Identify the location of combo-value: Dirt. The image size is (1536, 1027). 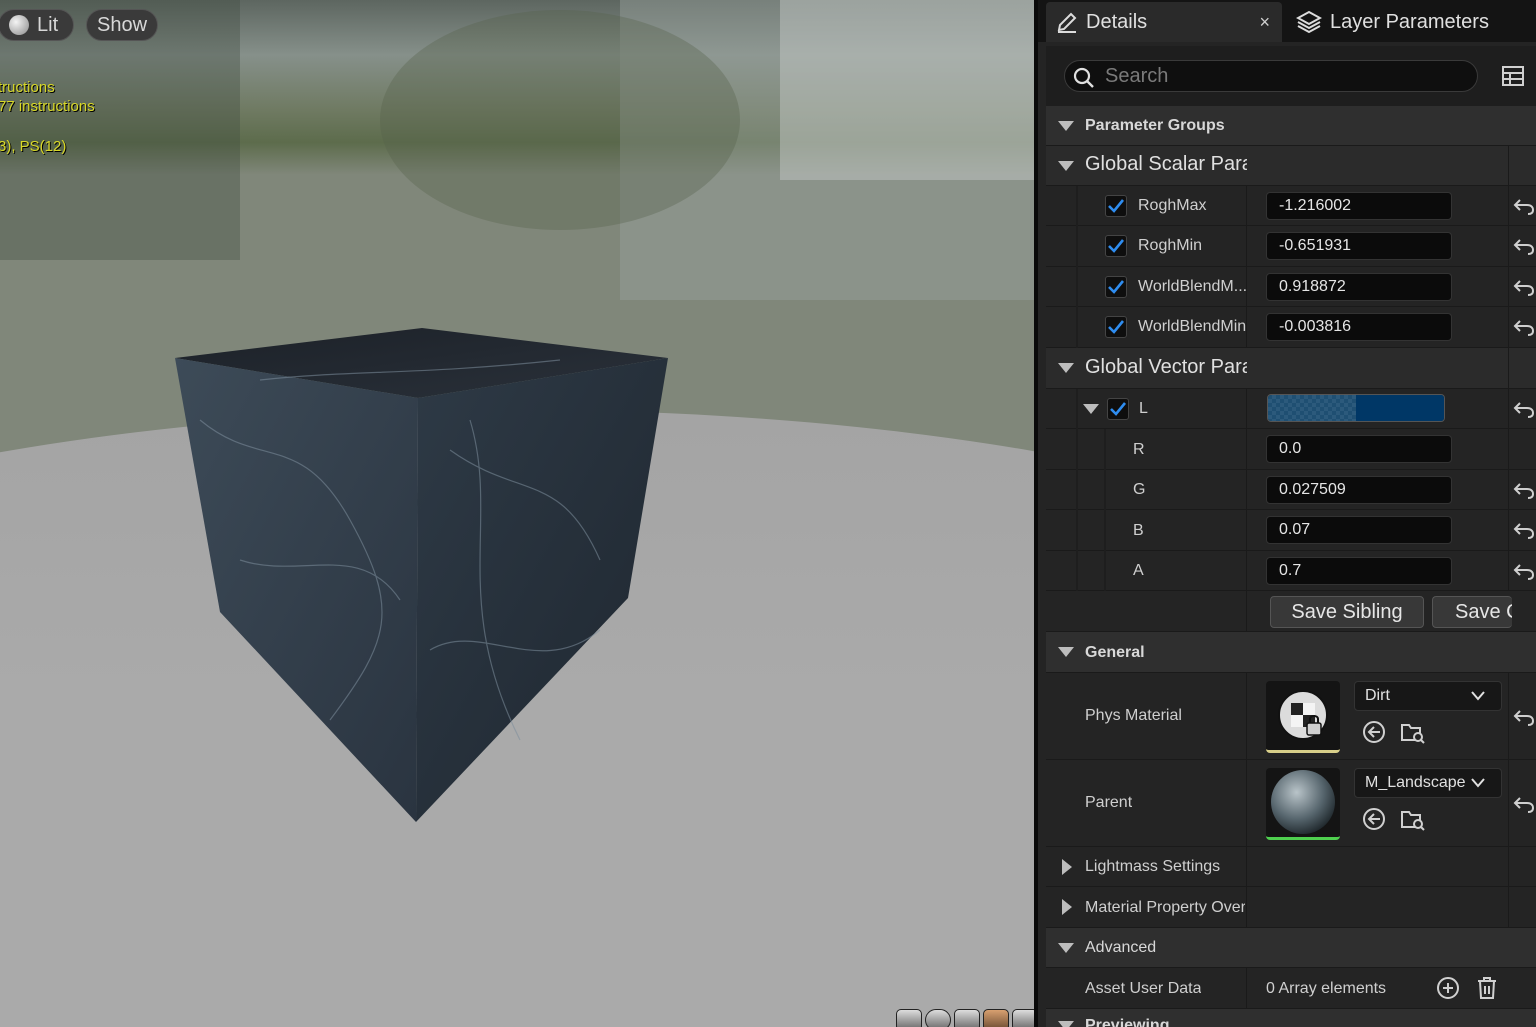
(1377, 695).